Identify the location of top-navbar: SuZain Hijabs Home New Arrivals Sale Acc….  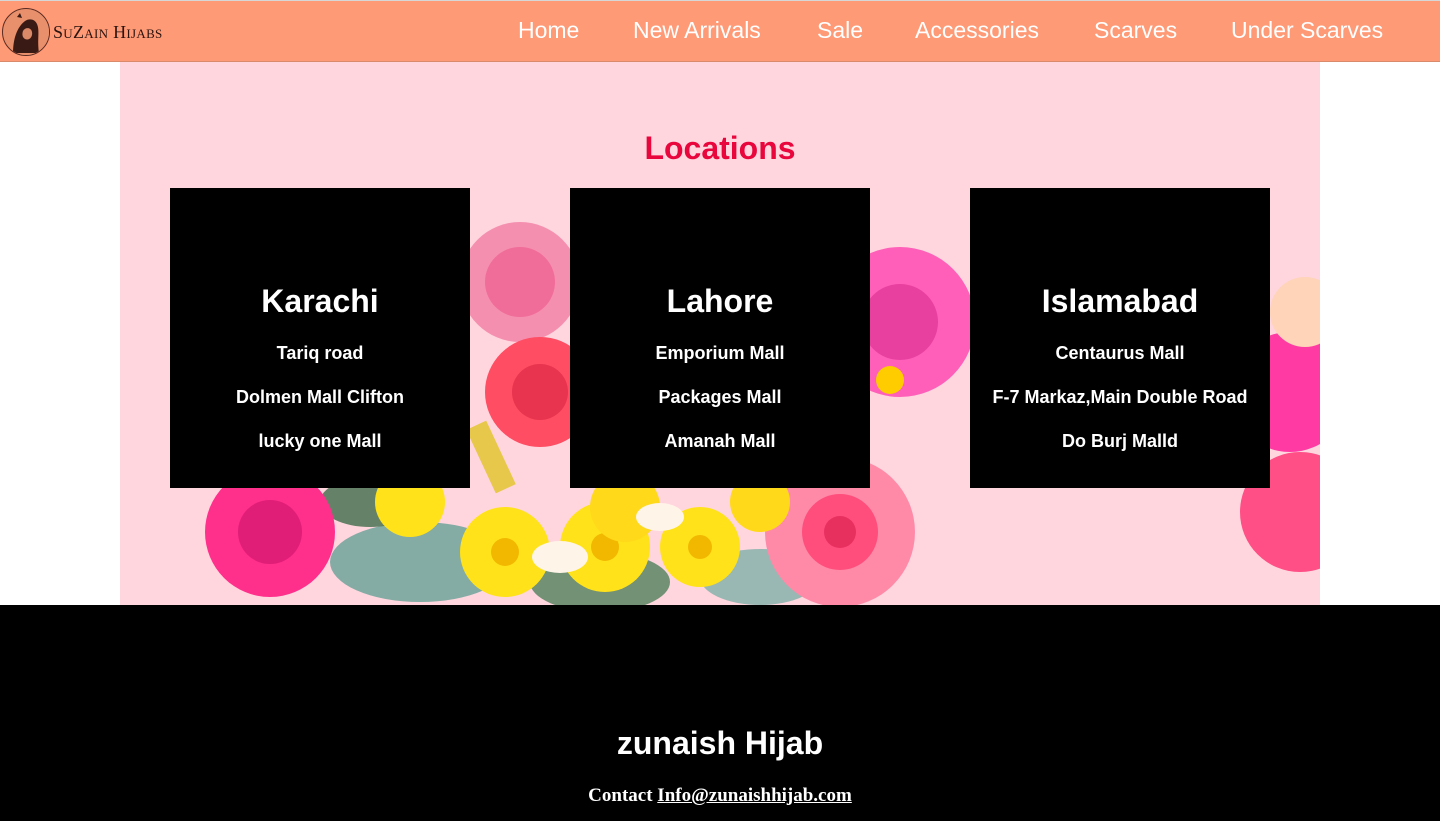
(720, 31).